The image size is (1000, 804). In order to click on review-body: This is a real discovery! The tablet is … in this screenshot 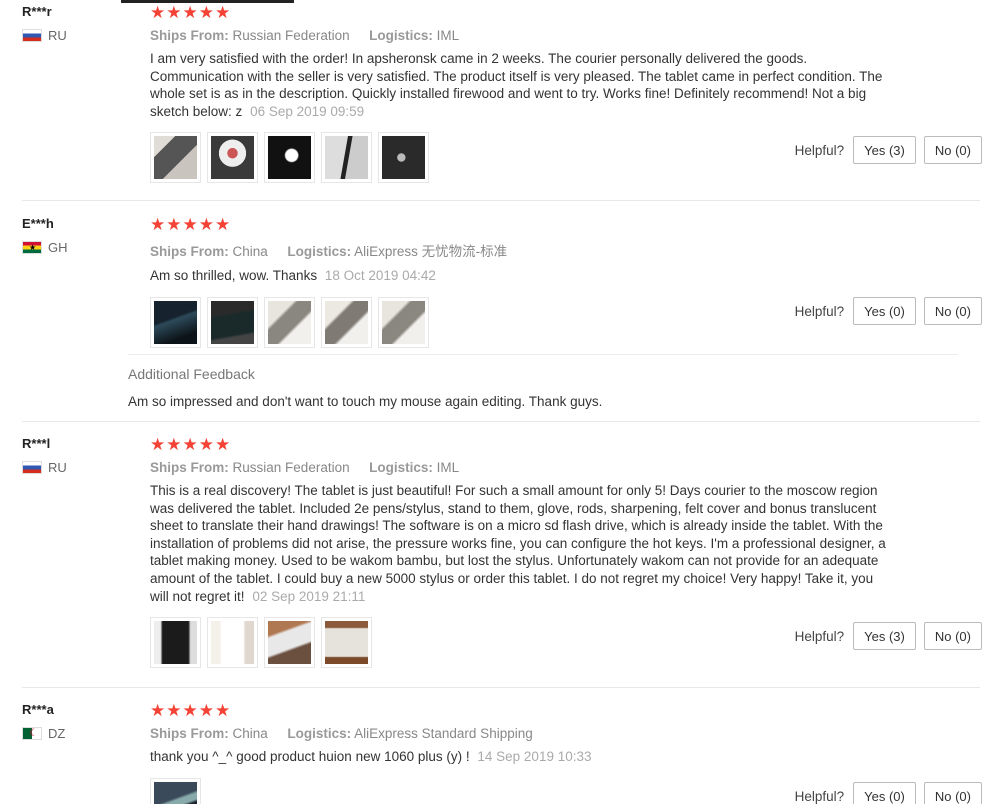, I will do `click(518, 543)`.